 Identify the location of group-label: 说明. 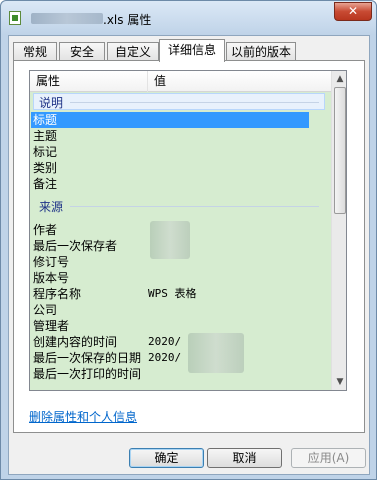
(51, 103).